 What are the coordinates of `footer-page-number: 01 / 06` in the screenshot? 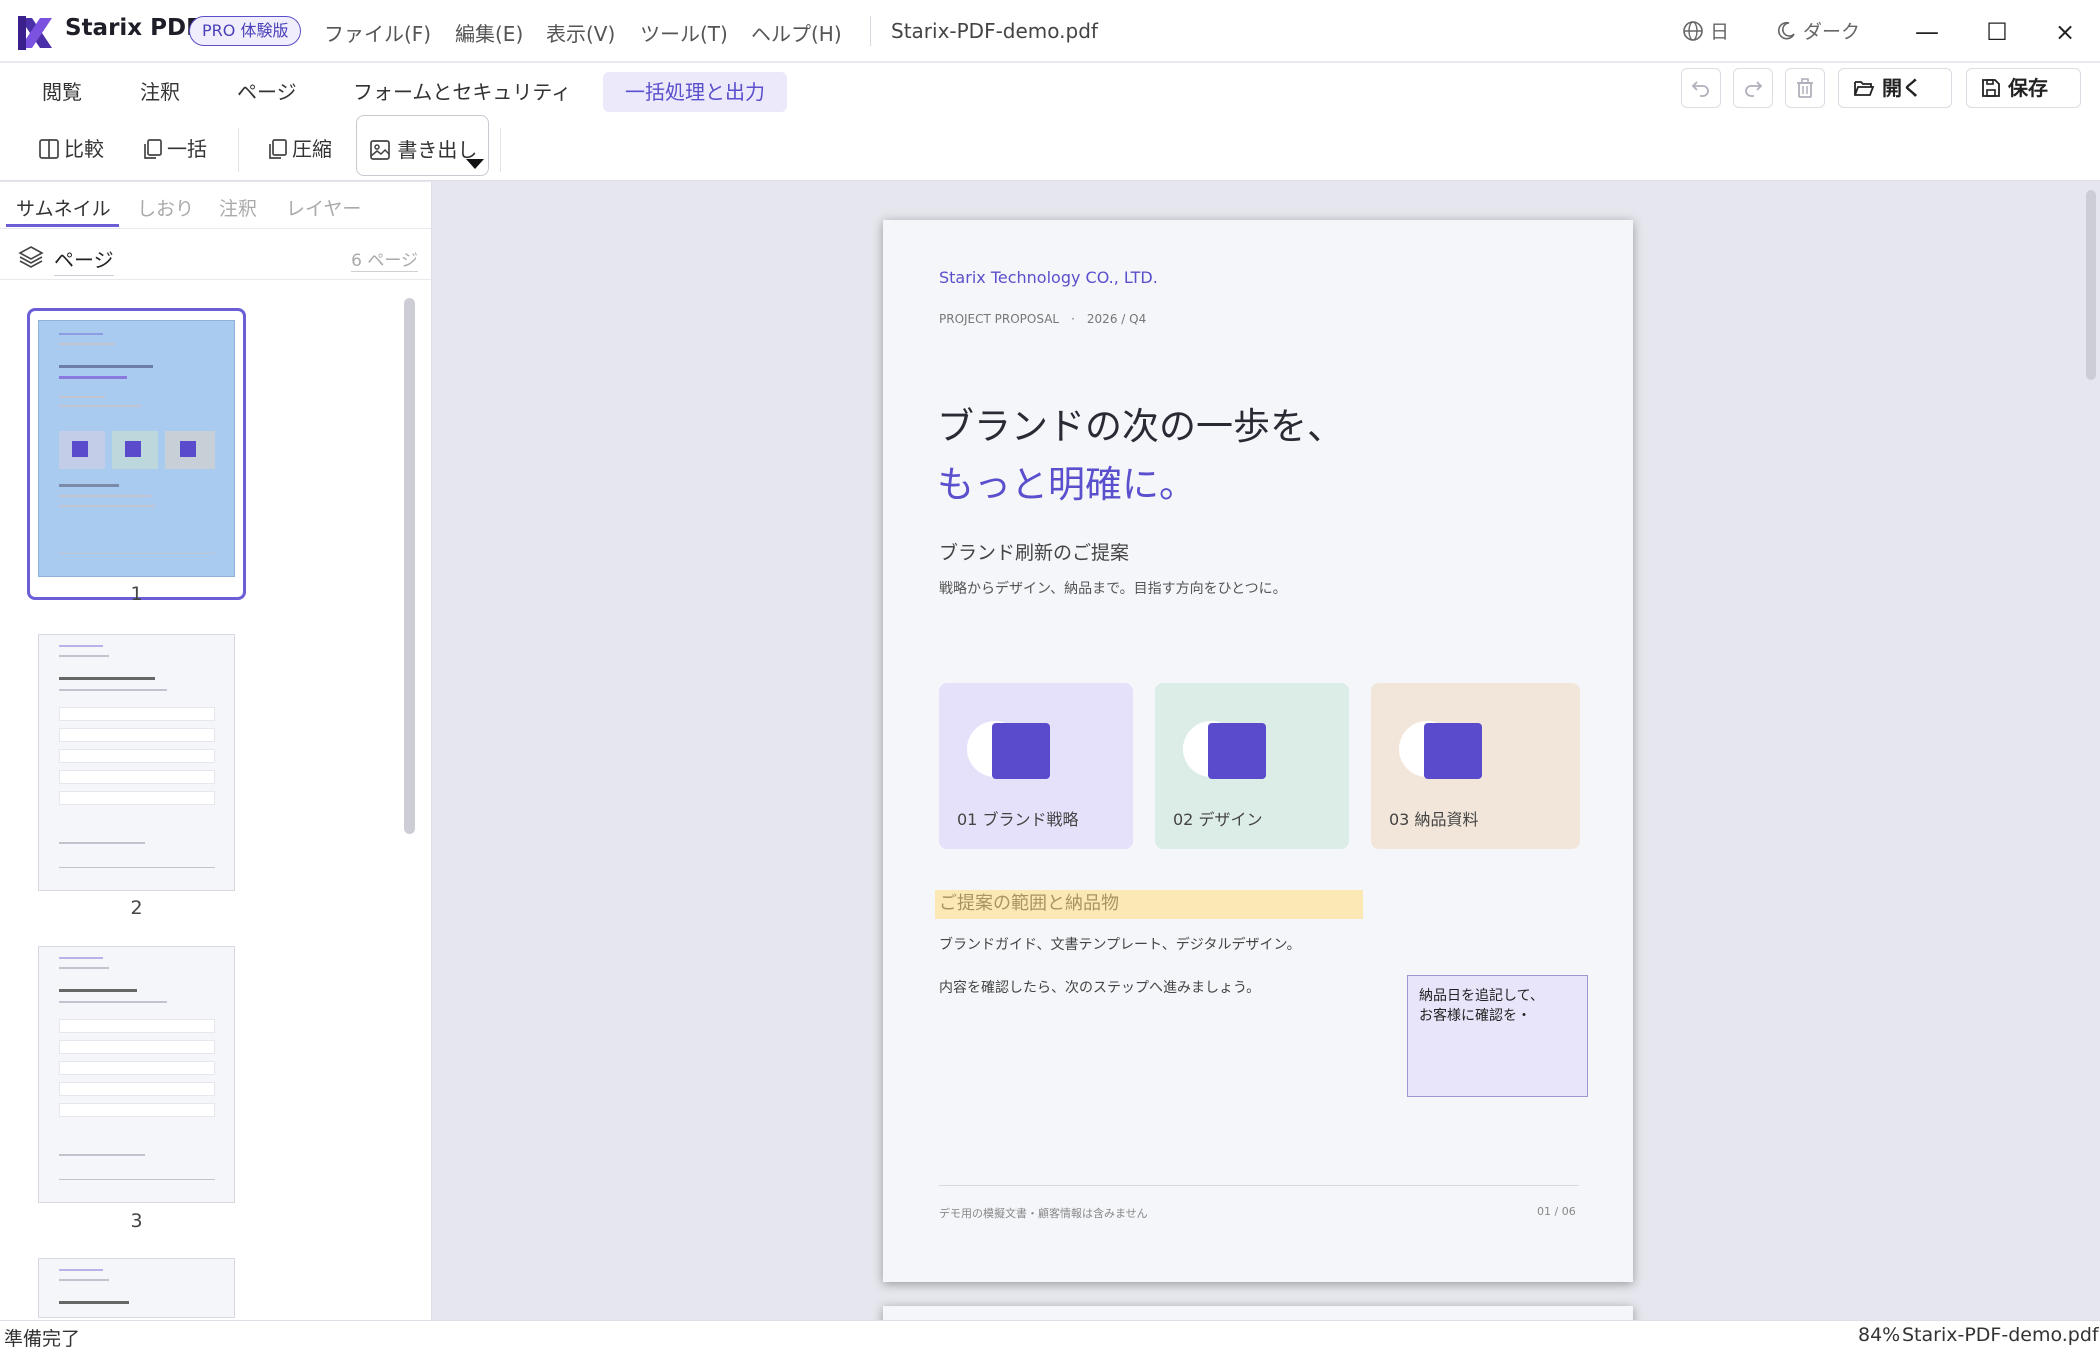 It's located at (1556, 1211).